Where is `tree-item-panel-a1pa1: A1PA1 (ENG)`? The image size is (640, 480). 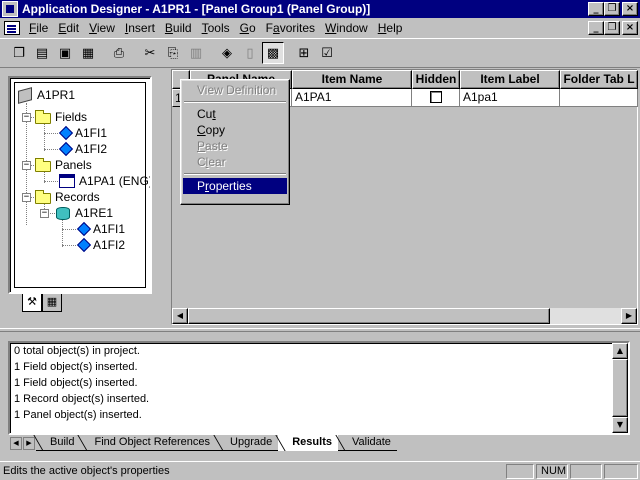 tree-item-panel-a1pa1: A1PA1 (ENG) is located at coordinates (104, 181).